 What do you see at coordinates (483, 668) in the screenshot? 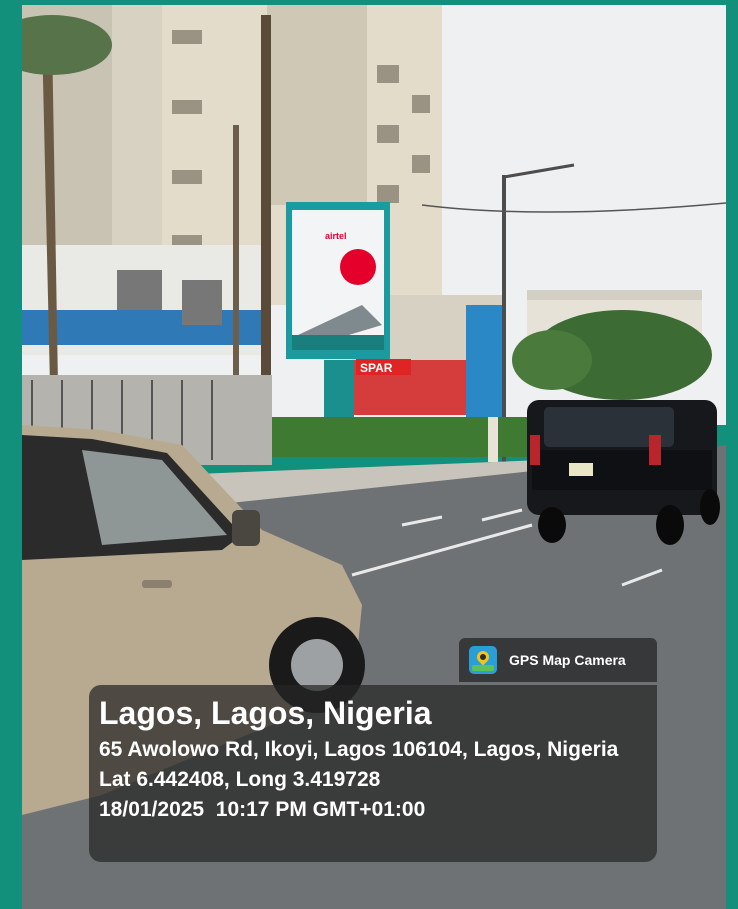
I see `map-ground` at bounding box center [483, 668].